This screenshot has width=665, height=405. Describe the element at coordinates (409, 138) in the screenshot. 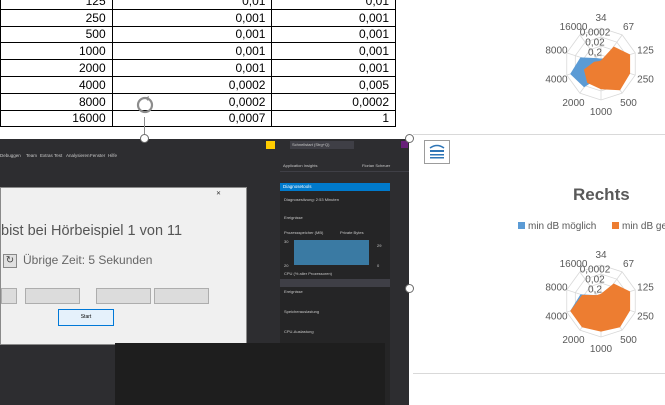

I see `resize-handle-top-right` at that location.